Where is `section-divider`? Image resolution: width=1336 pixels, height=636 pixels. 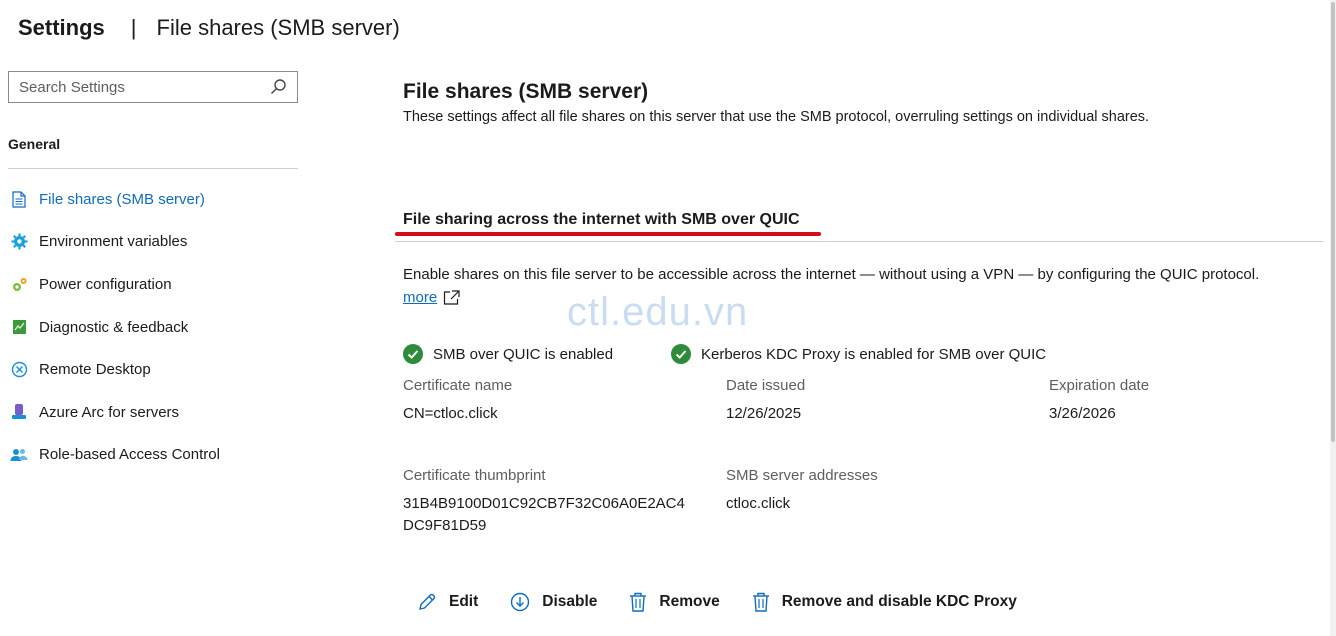
section-divider is located at coordinates (859, 241).